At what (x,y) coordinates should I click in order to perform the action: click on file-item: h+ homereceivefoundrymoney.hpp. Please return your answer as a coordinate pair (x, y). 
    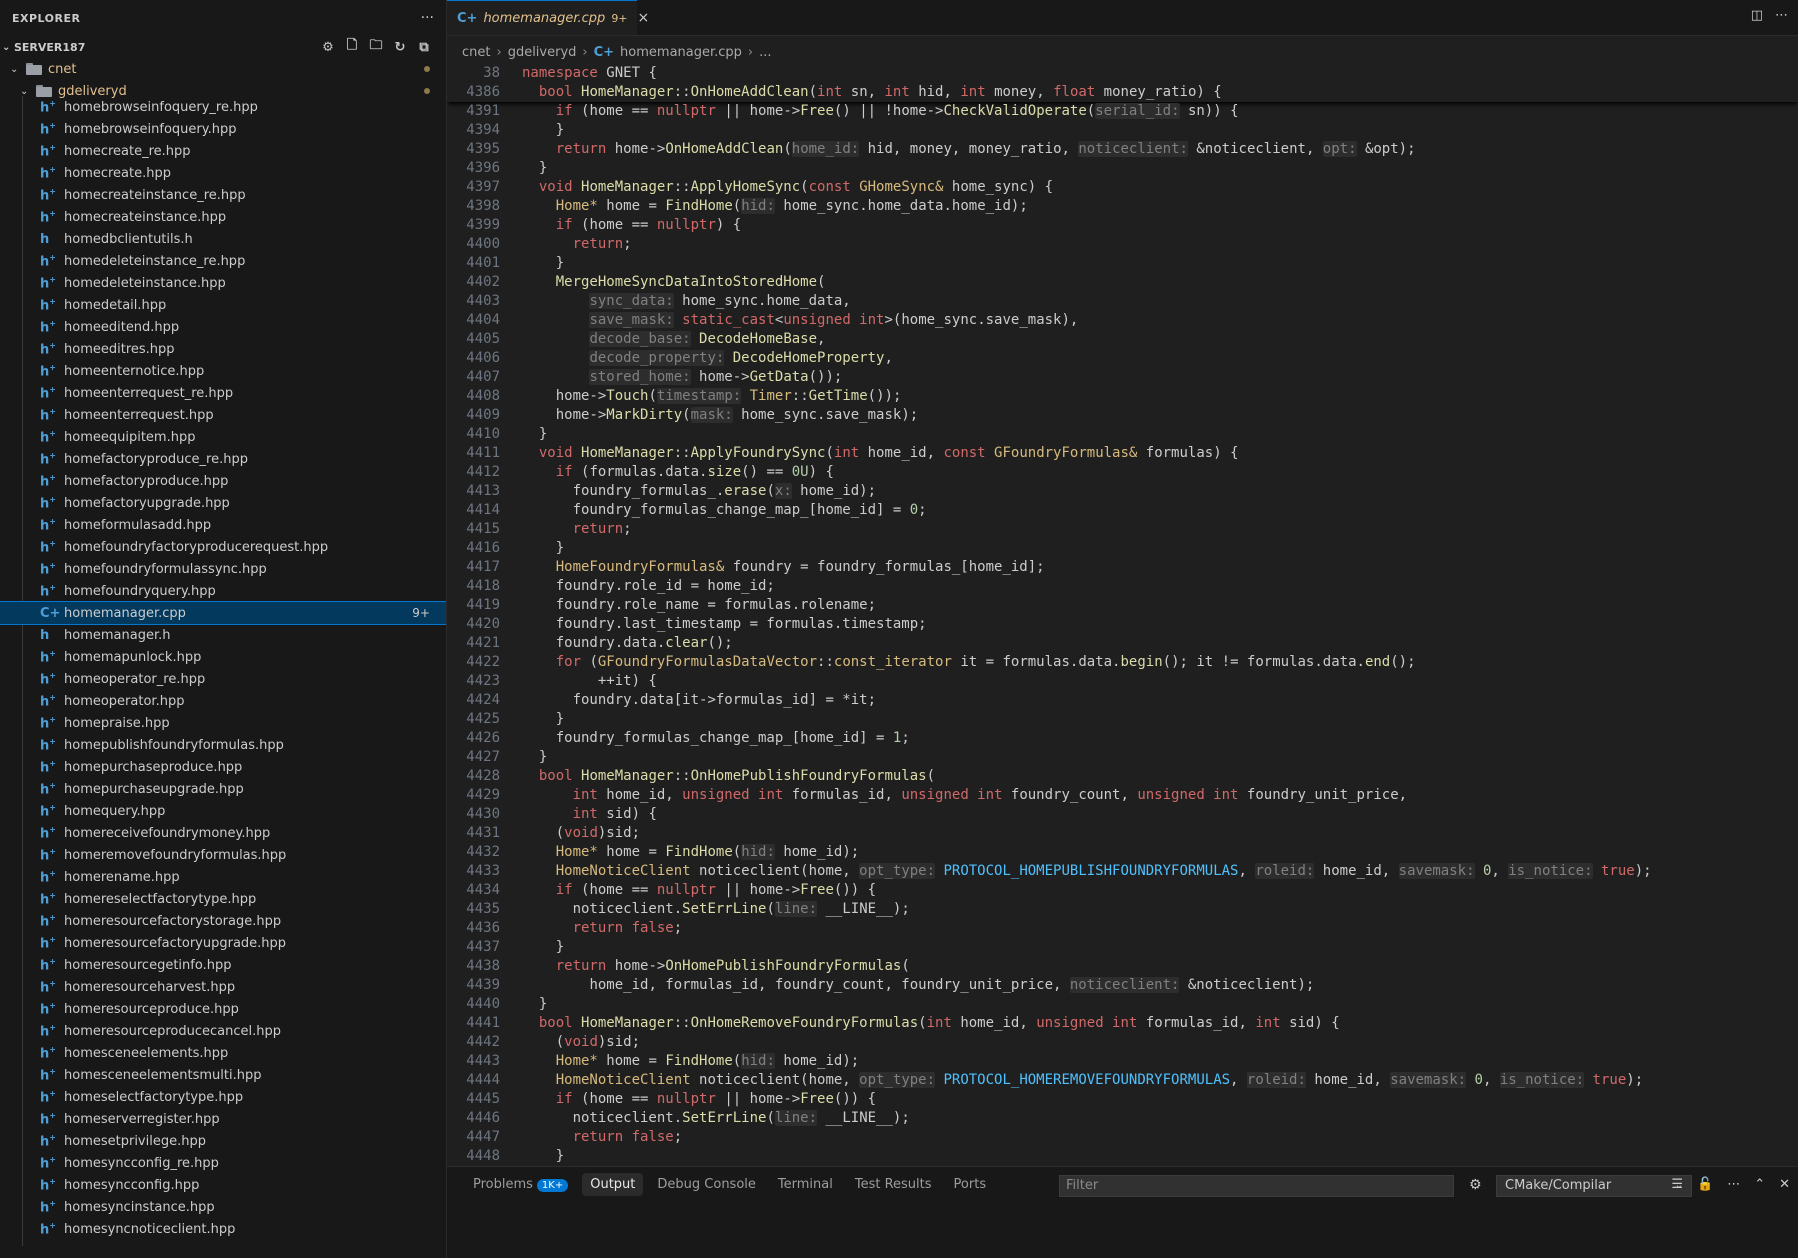
    Looking at the image, I should click on (223, 833).